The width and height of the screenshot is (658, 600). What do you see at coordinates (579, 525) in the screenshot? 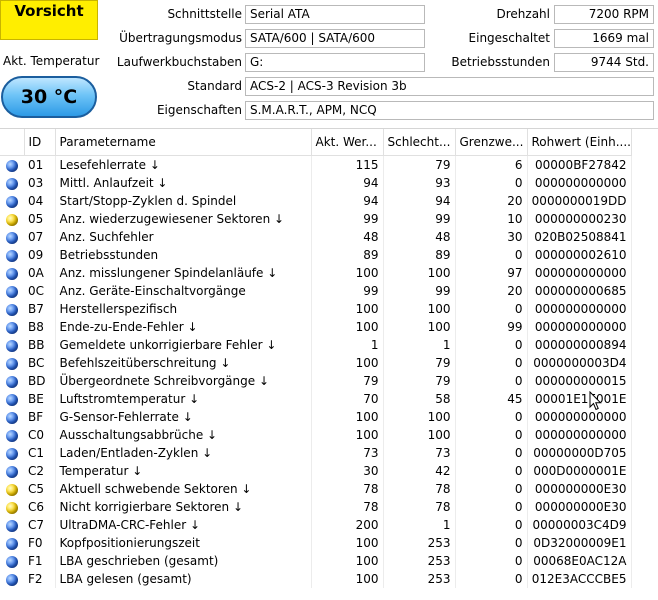
I see `raw-value: 00000003C4D9` at bounding box center [579, 525].